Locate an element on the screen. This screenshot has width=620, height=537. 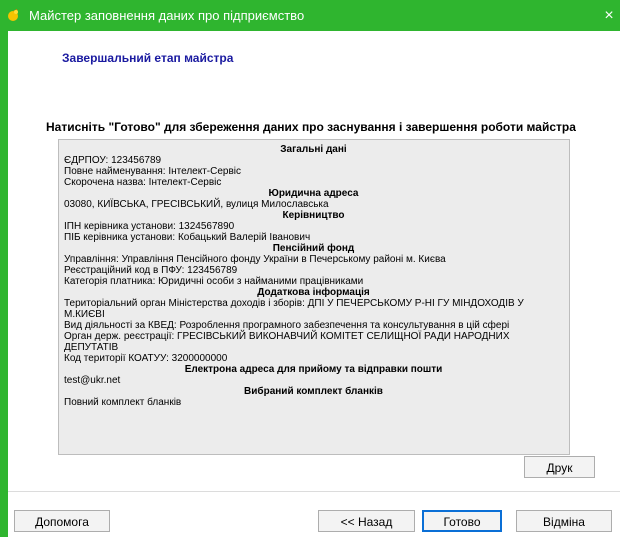
pension-reg-code-line: Реєстраційний код в ПФУ: 123456789 is located at coordinates (151, 270).